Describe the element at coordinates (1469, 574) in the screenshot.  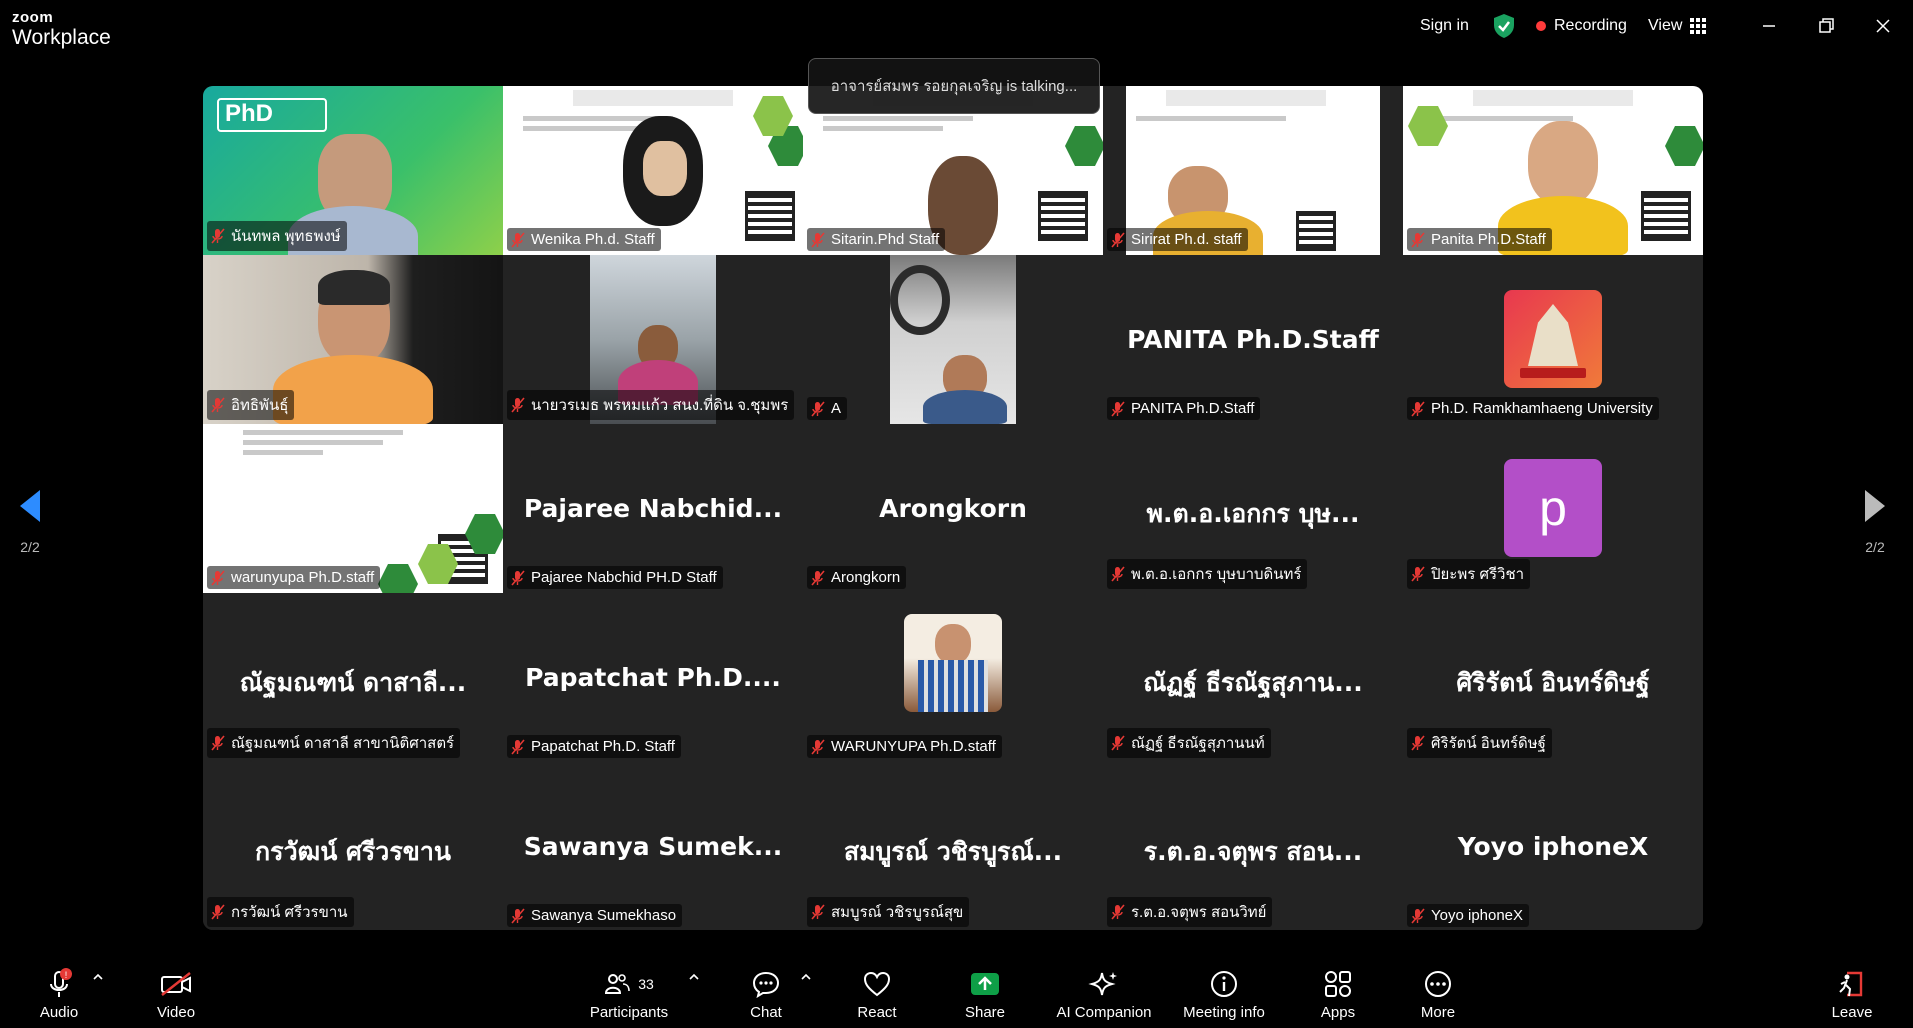
I see `participant-name: ปิยะพร ศรีวิชา` at that location.